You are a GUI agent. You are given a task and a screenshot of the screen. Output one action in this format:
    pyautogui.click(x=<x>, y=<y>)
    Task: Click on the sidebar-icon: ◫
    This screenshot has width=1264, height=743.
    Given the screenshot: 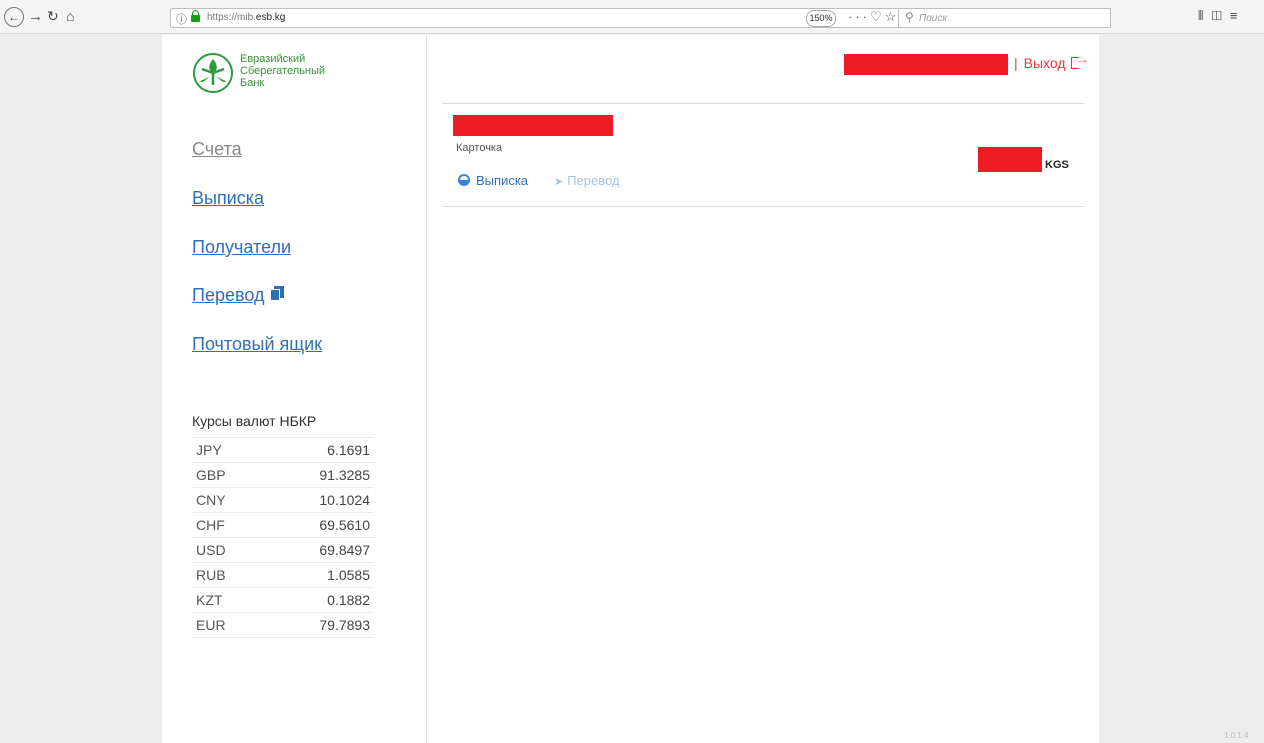 What is the action you would take?
    pyautogui.click(x=1220, y=15)
    